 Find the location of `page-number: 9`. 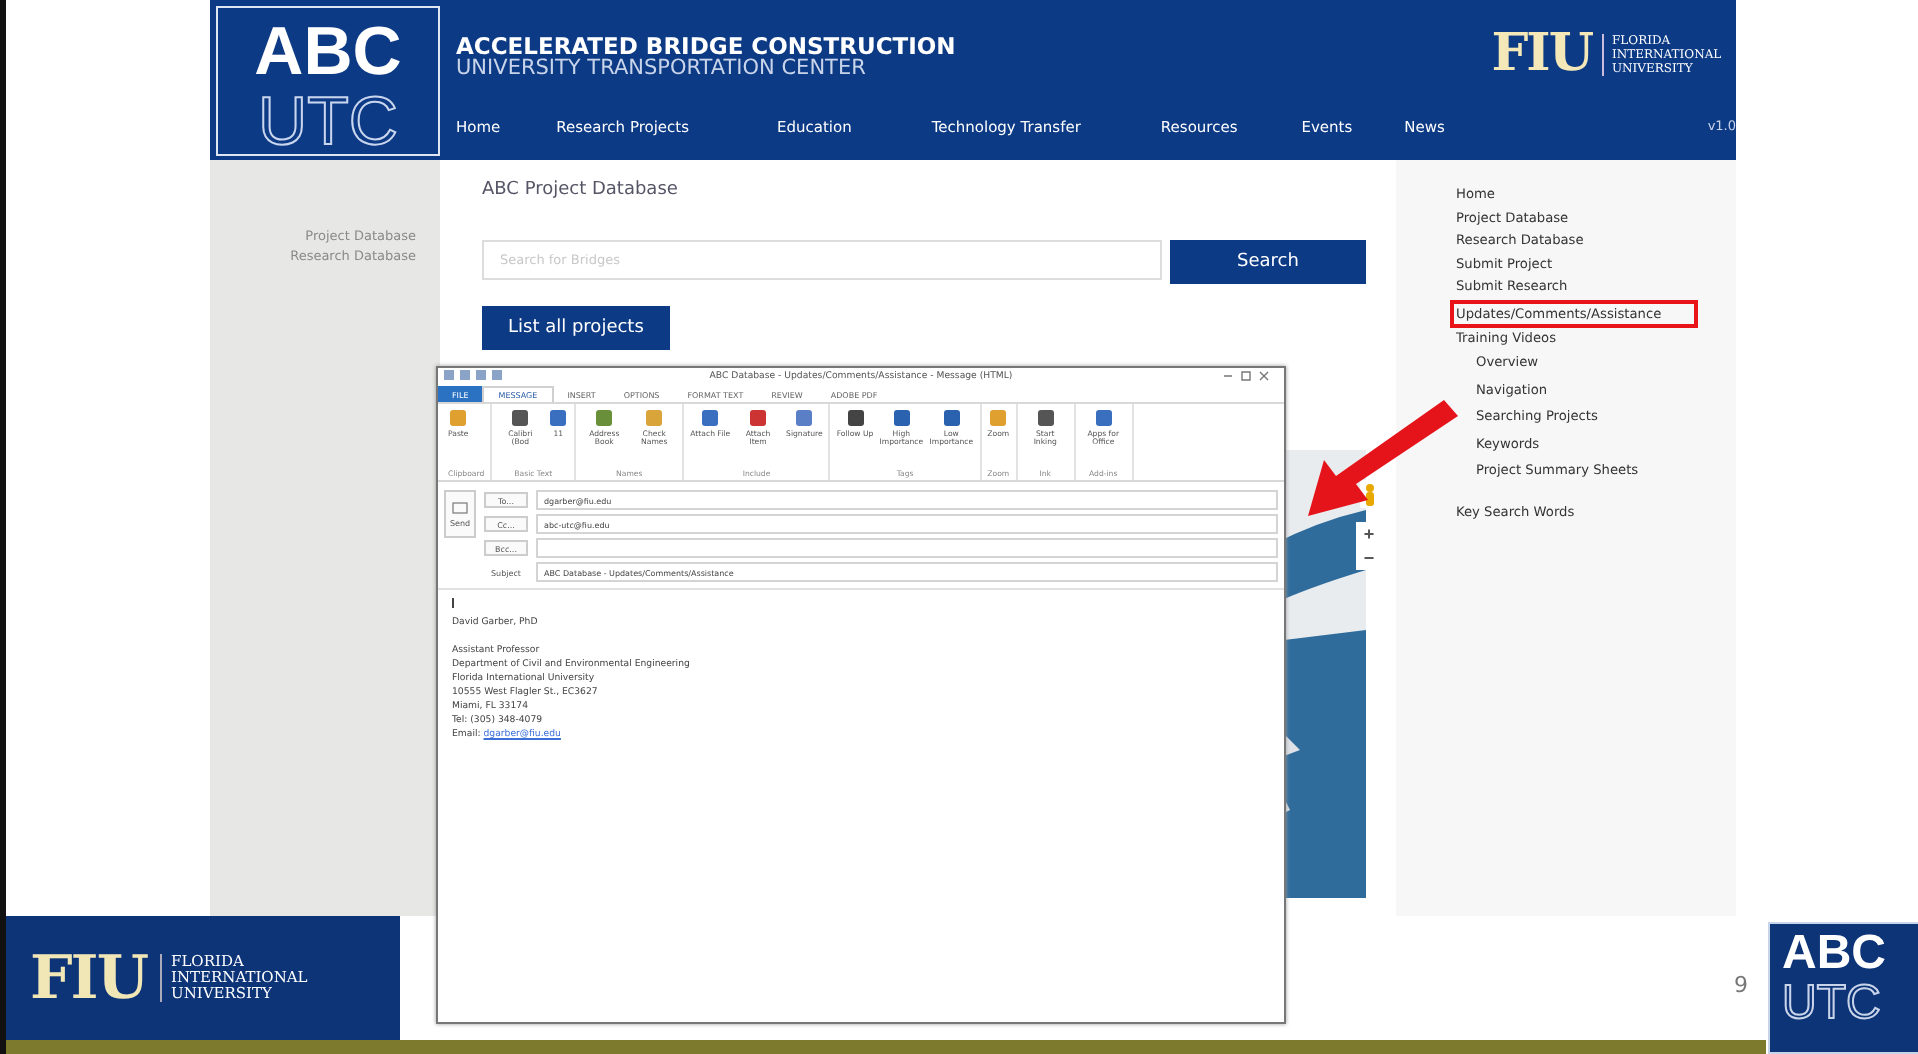

page-number: 9 is located at coordinates (1741, 985).